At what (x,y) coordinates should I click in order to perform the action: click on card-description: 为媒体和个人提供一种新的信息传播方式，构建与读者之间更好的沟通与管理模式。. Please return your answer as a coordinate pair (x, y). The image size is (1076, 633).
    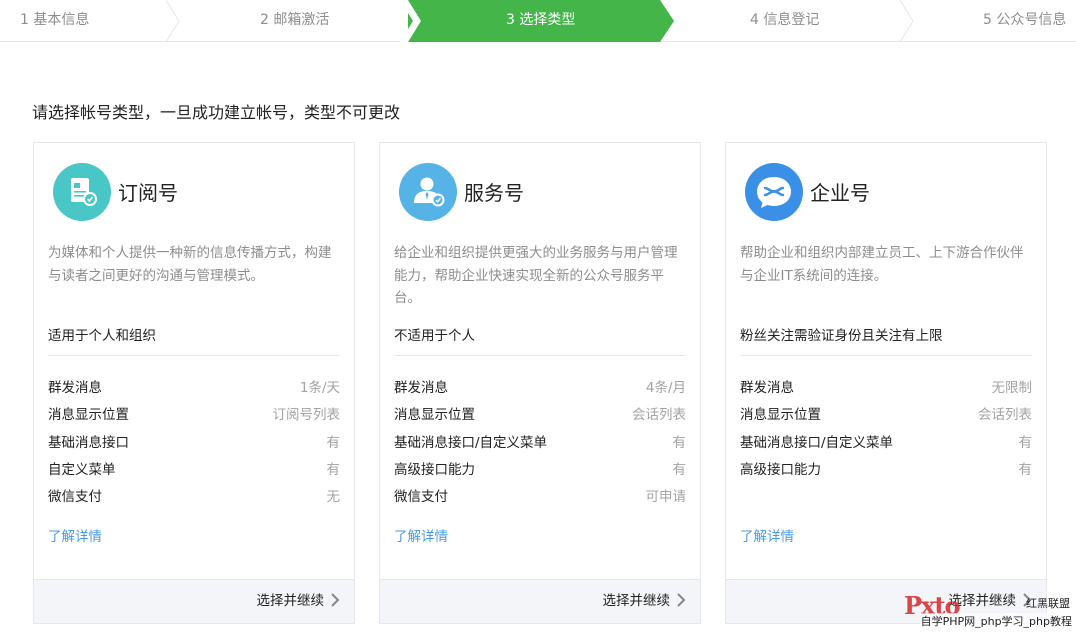
    Looking at the image, I should click on (190, 264).